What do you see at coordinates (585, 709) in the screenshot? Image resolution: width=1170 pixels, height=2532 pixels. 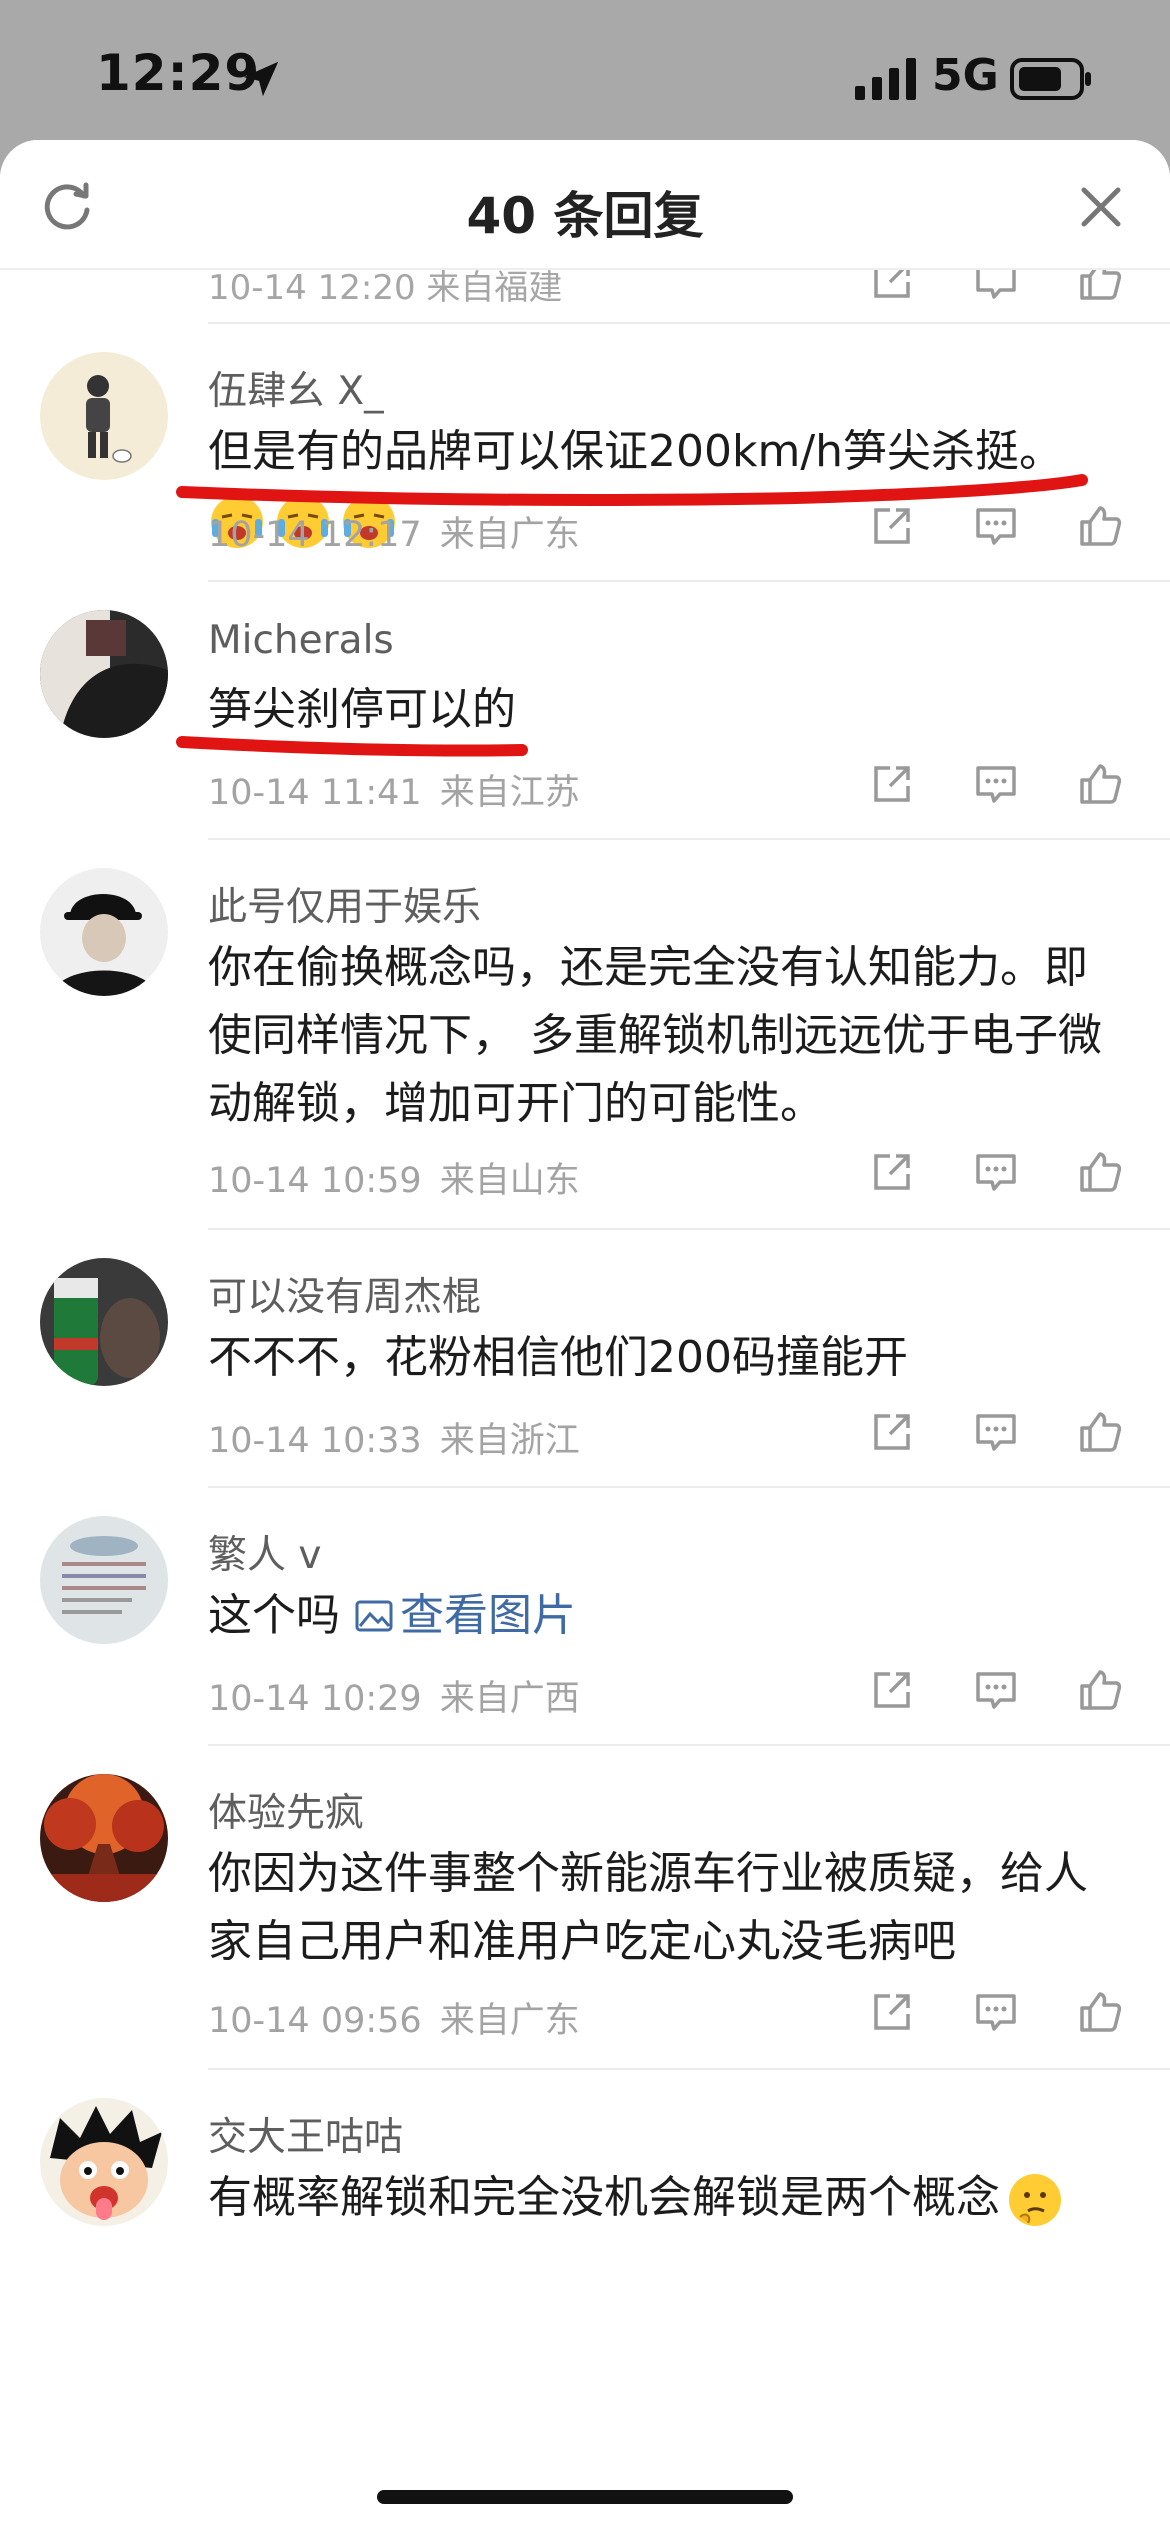 I see `comment-item: Micherals 笋尖刹停可以的 10-14 11:41 来自江苏` at bounding box center [585, 709].